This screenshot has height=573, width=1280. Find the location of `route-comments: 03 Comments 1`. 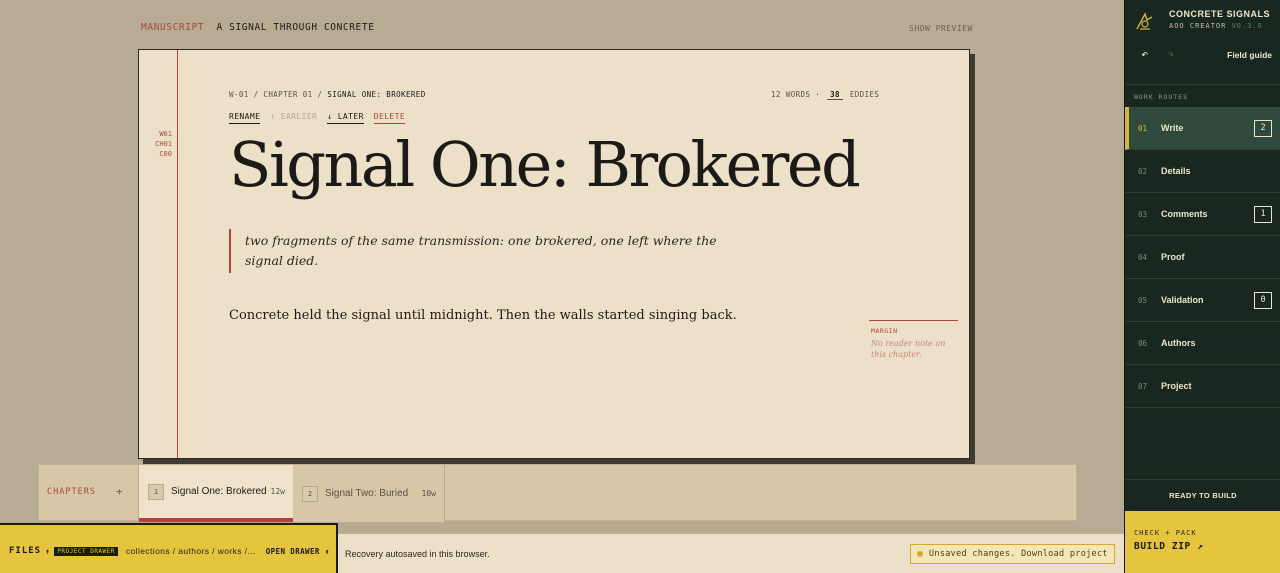

route-comments: 03 Comments 1 is located at coordinates (1202, 214).